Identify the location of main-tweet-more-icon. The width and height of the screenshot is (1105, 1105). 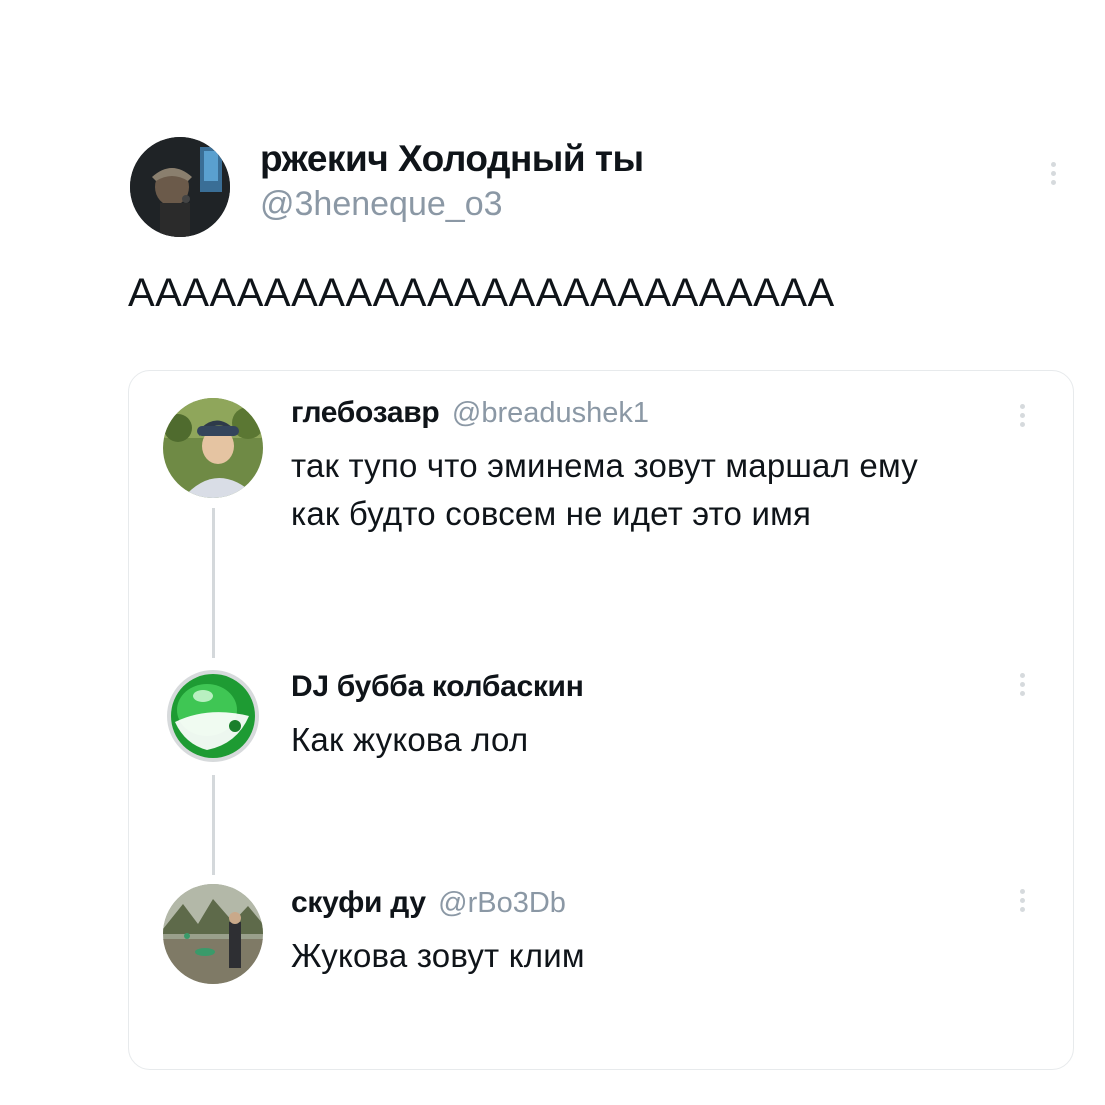
(1053, 173).